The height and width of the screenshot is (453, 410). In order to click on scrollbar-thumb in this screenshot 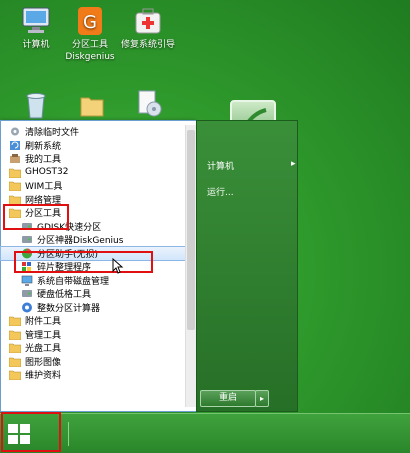, I will do `click(191, 230)`.